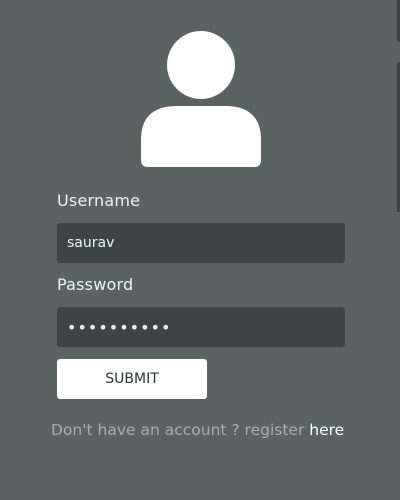 This screenshot has width=400, height=500. I want to click on submit-button: SUBMIT, so click(132, 379).